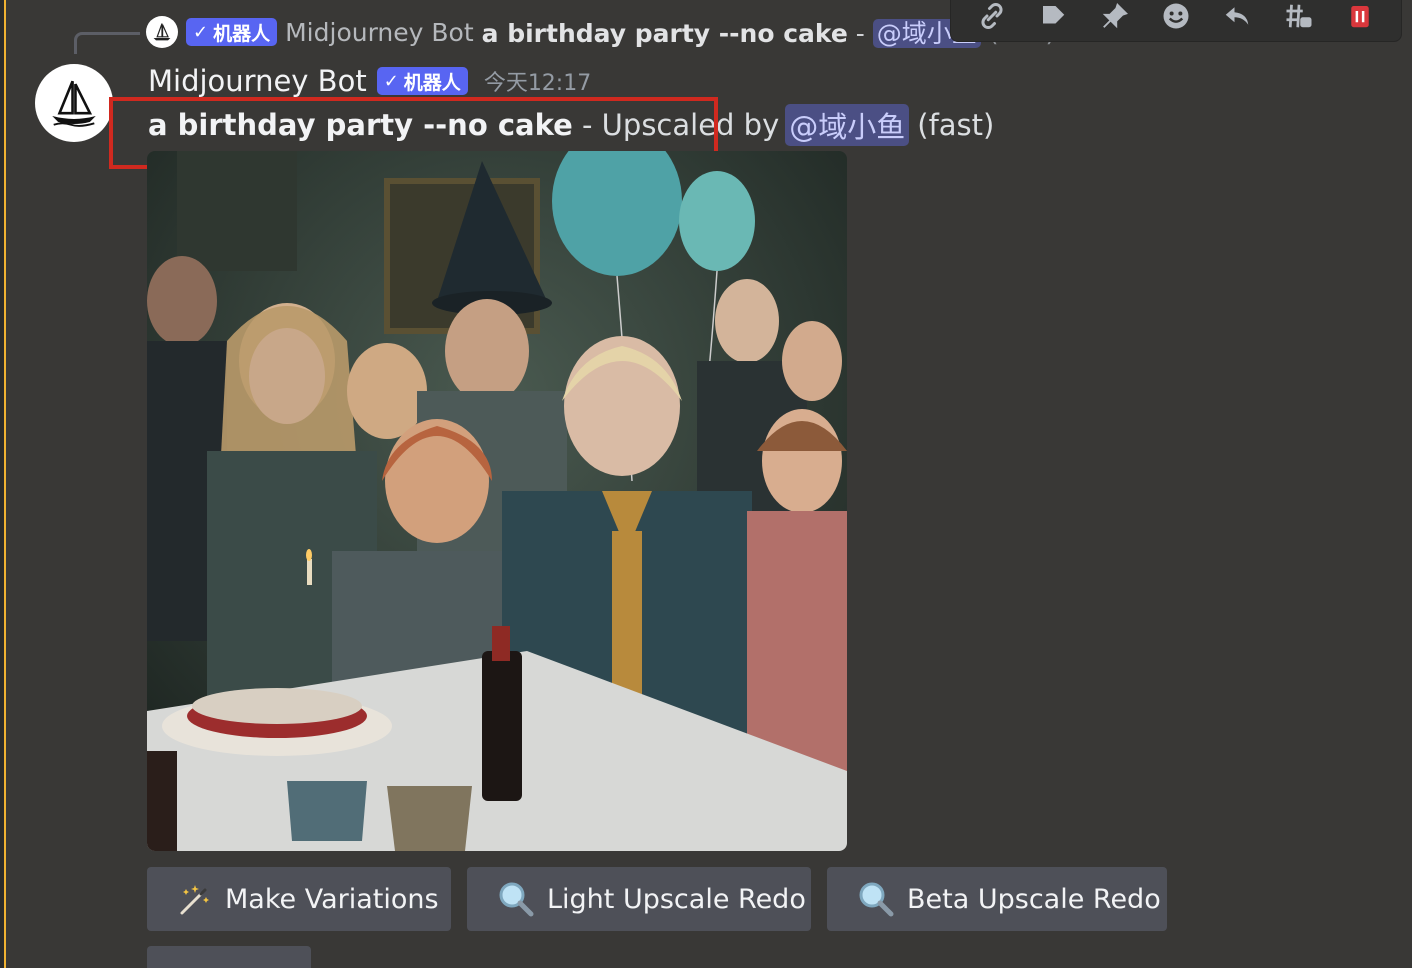 Image resolution: width=1412 pixels, height=968 pixels. I want to click on emoji-icon, so click(1176, 16).